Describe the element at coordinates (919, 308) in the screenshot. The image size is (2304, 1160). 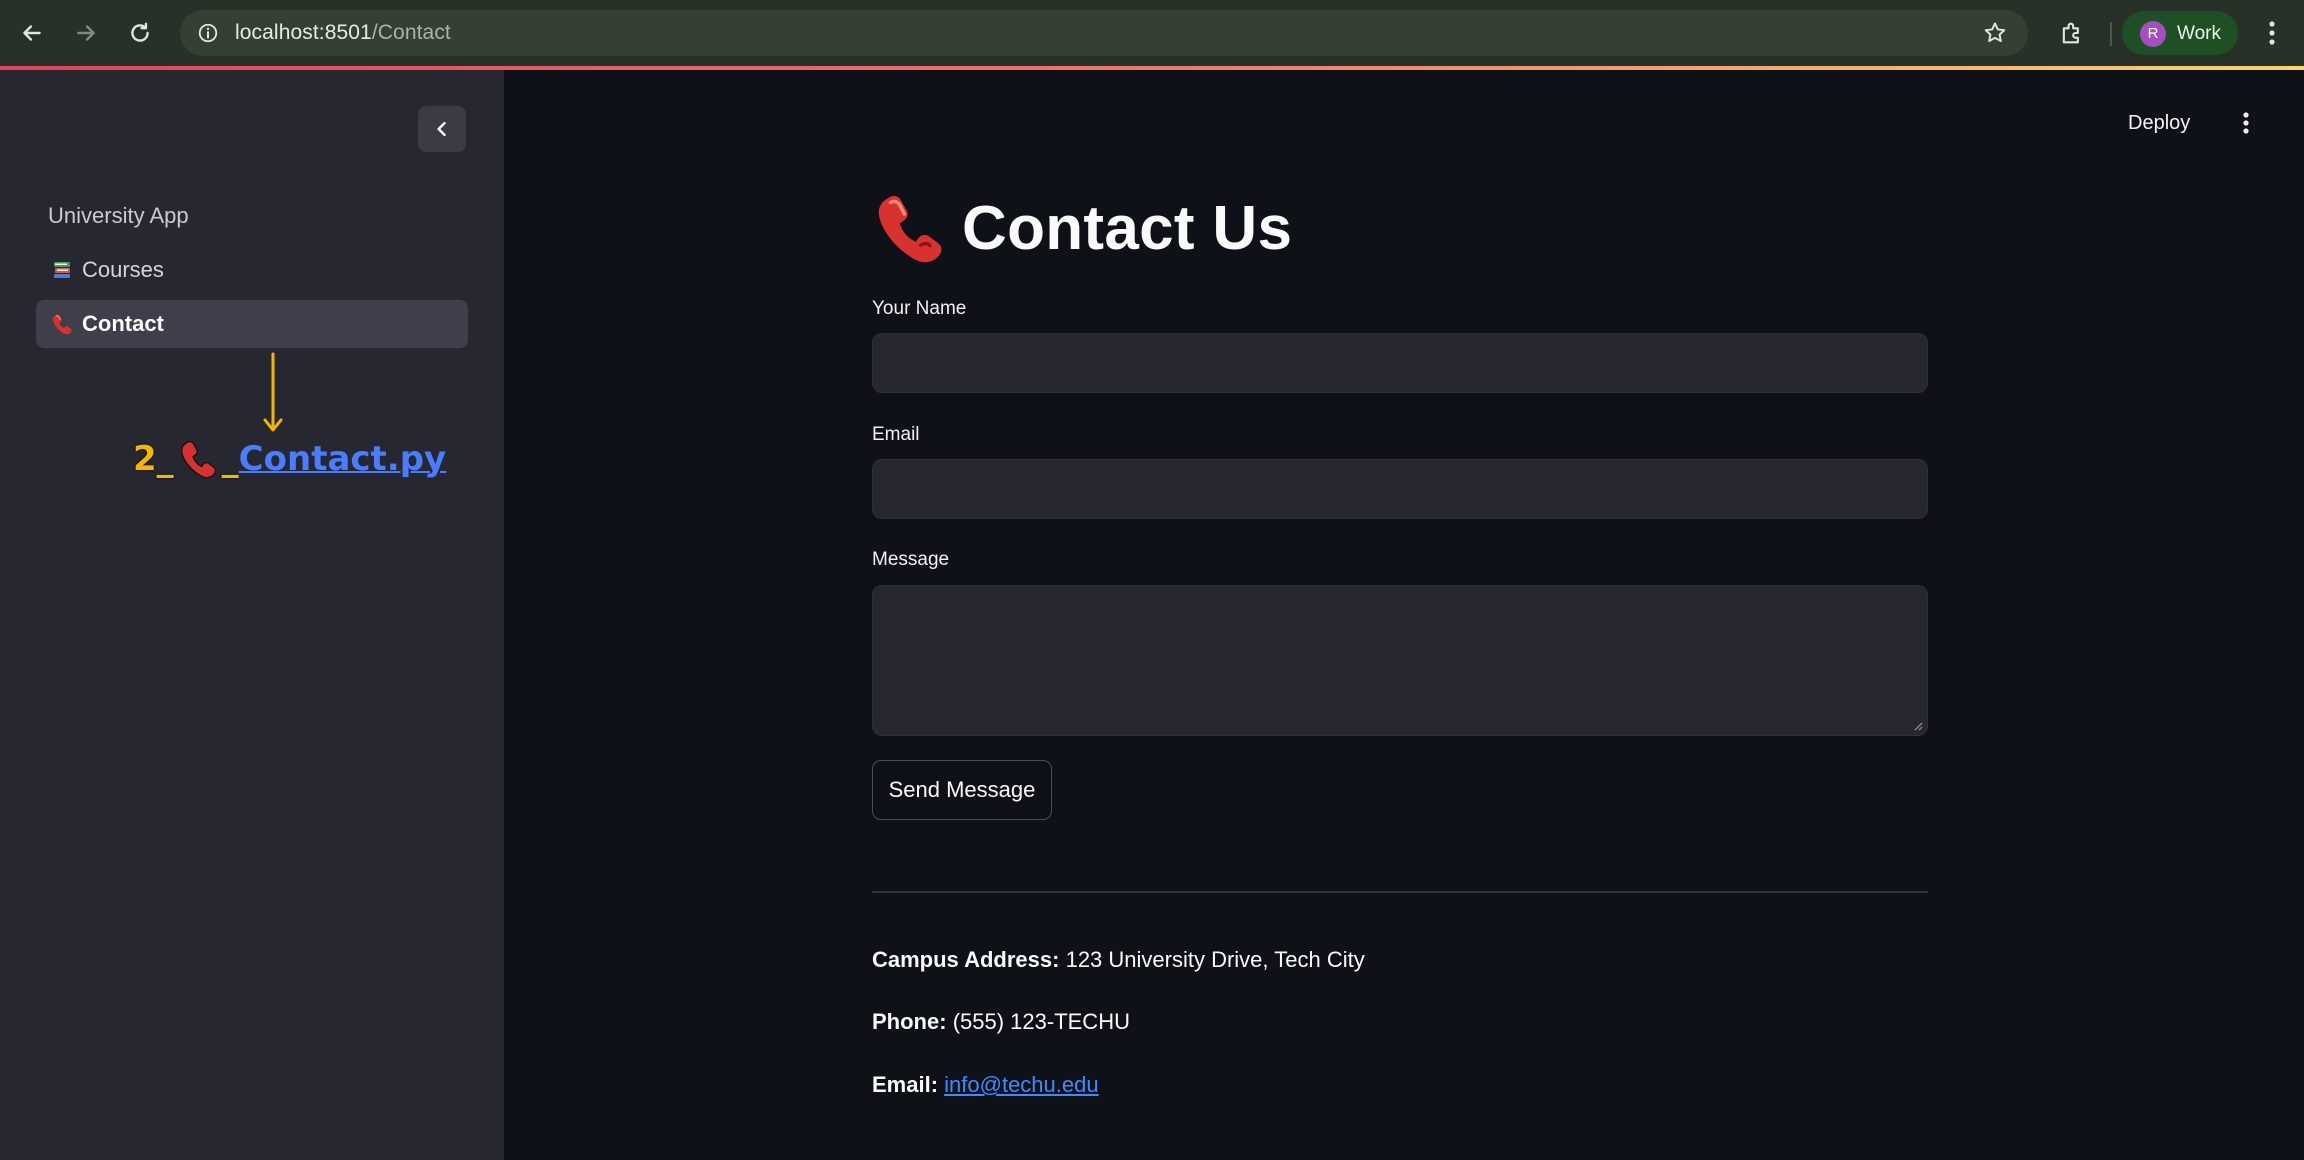
I see `name-label: Your Name` at that location.